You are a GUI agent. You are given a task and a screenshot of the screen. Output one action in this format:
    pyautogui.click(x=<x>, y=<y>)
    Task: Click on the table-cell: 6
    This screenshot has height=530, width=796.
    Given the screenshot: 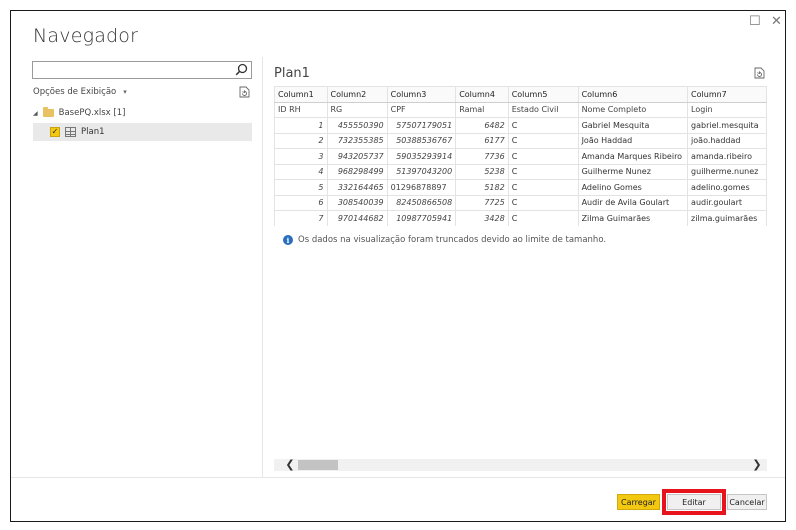 What is the action you would take?
    pyautogui.click(x=301, y=202)
    